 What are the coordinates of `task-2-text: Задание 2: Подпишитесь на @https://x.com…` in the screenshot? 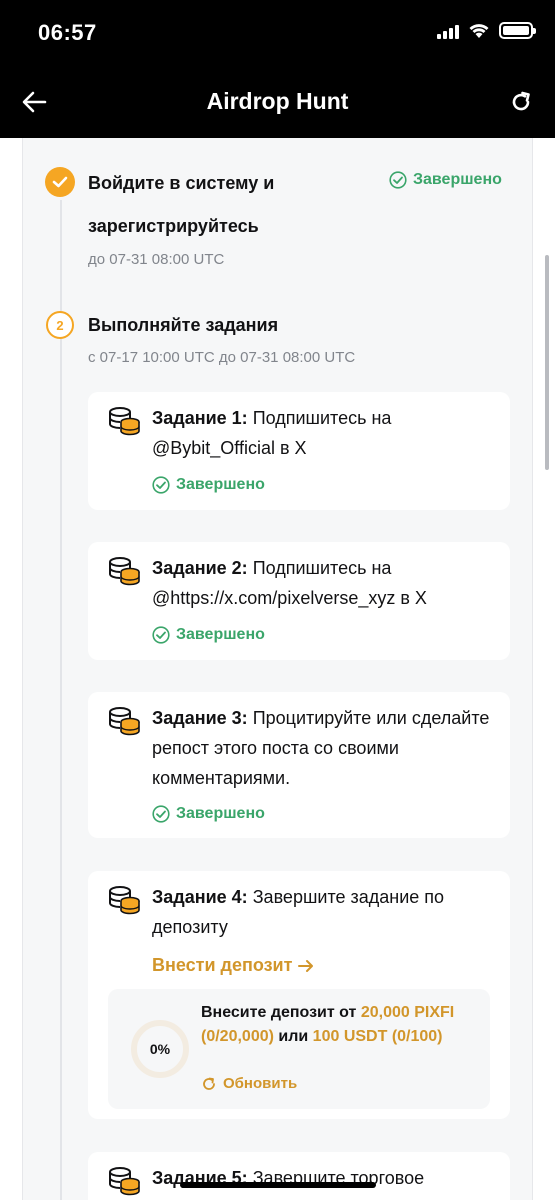 It's located at (324, 583).